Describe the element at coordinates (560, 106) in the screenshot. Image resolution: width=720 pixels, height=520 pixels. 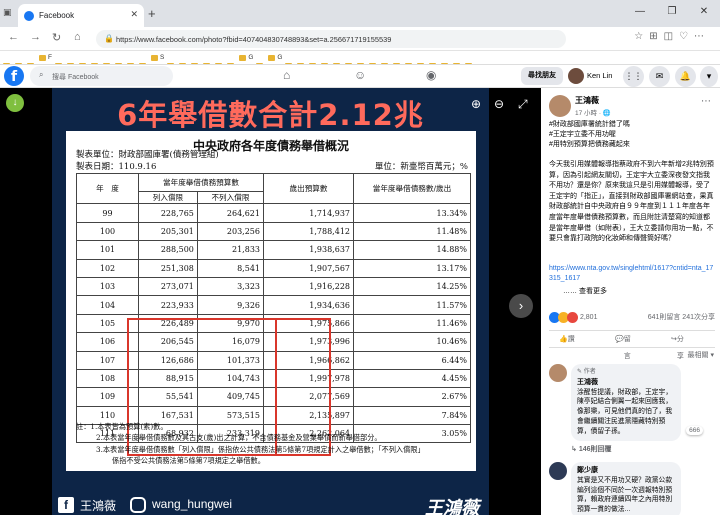
I see `author-avatar` at that location.